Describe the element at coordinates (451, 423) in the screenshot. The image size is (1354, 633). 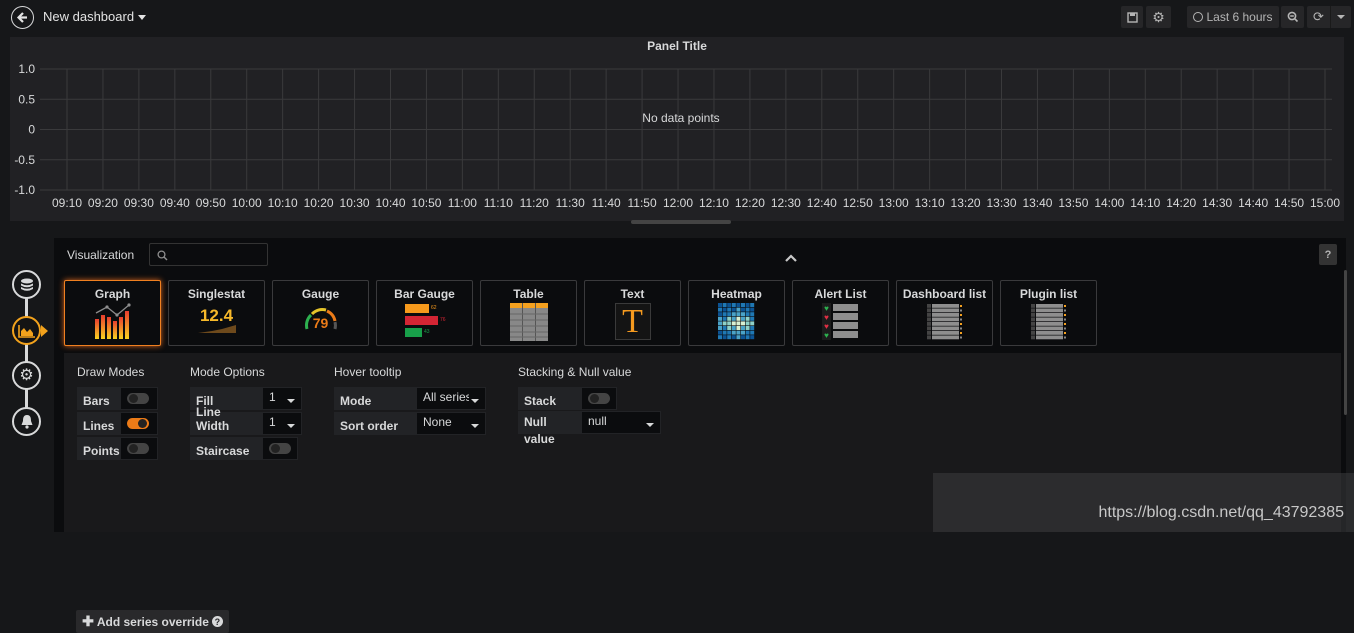
I see `sort-order-select: None` at that location.